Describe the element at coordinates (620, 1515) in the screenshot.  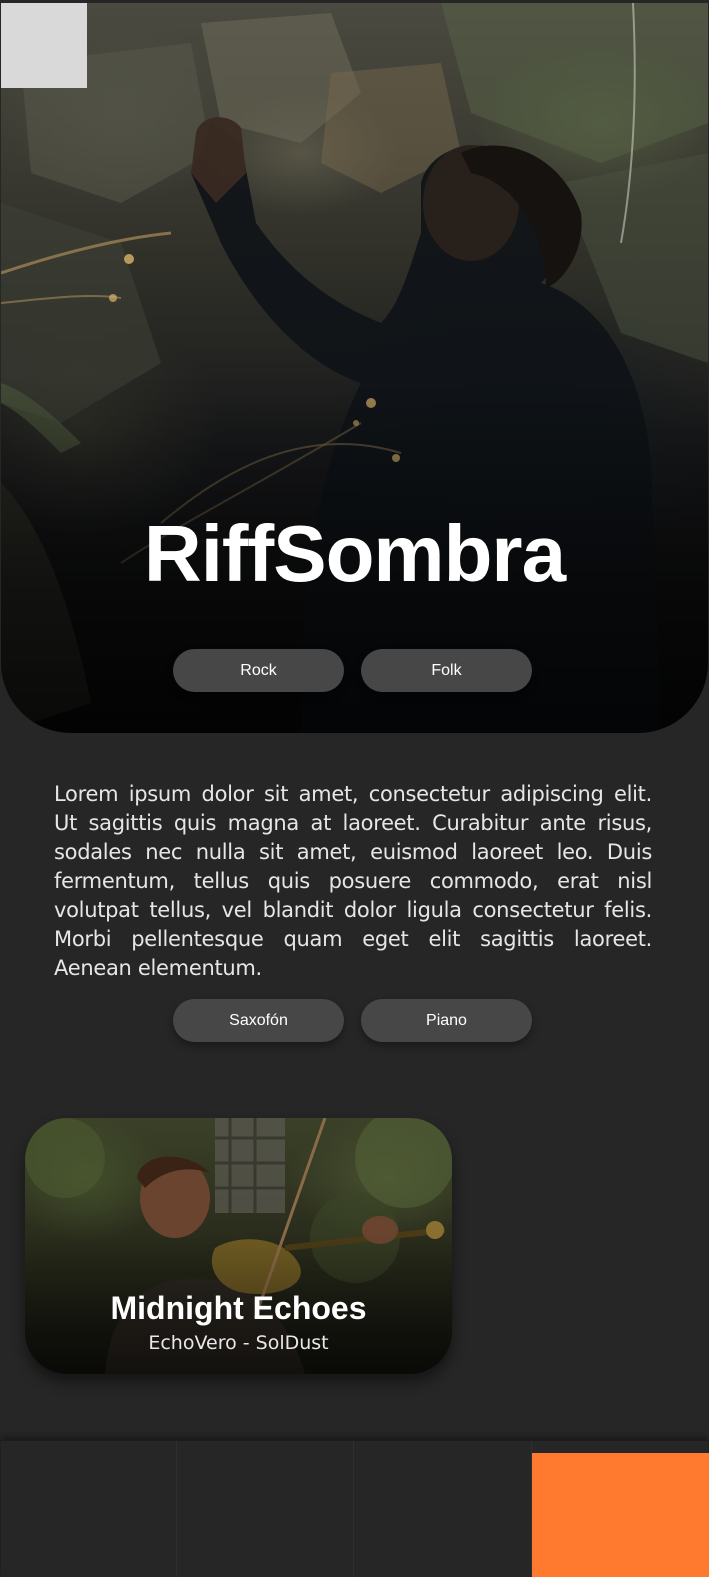
I see `nav-slot-4-active` at that location.